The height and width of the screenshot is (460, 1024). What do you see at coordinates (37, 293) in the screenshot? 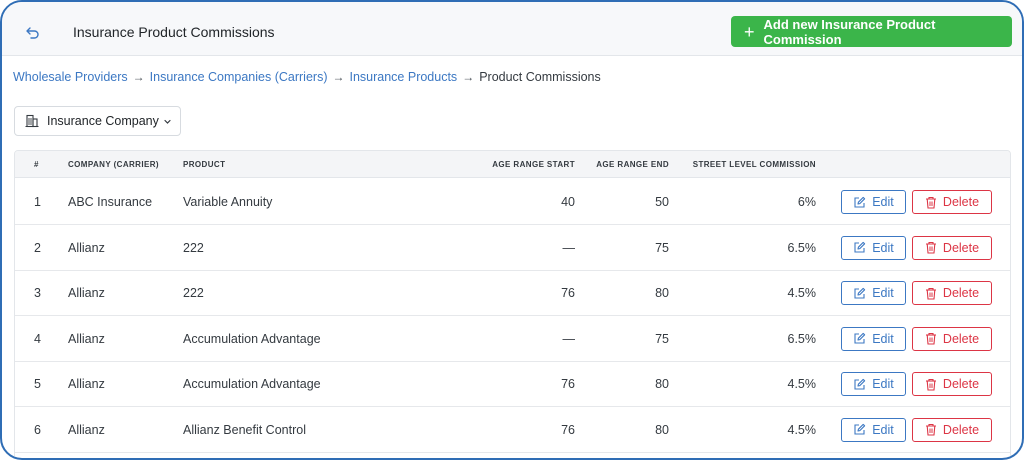
I see `row-number: 3` at bounding box center [37, 293].